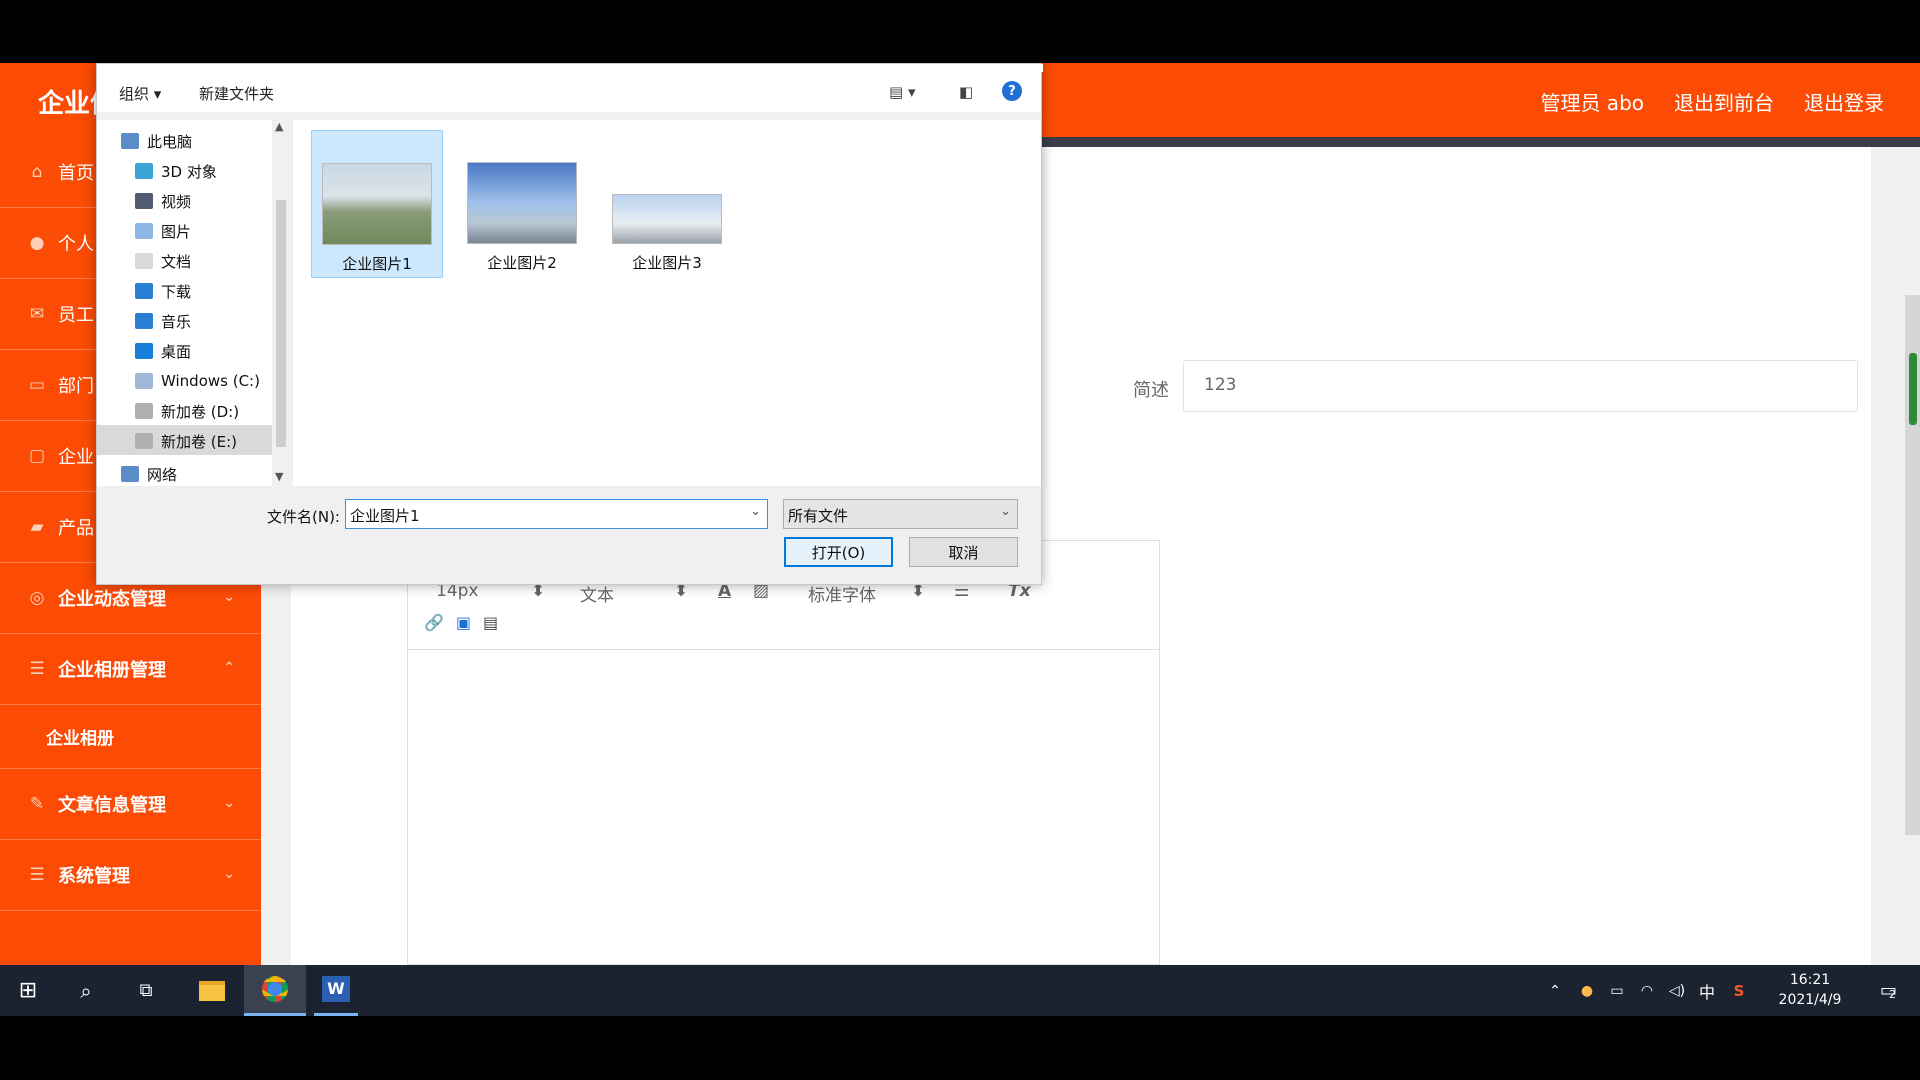 Image resolution: width=1920 pixels, height=1080 pixels. What do you see at coordinates (130, 737) in the screenshot?
I see `sidebar-subitem-album: 企业相册` at bounding box center [130, 737].